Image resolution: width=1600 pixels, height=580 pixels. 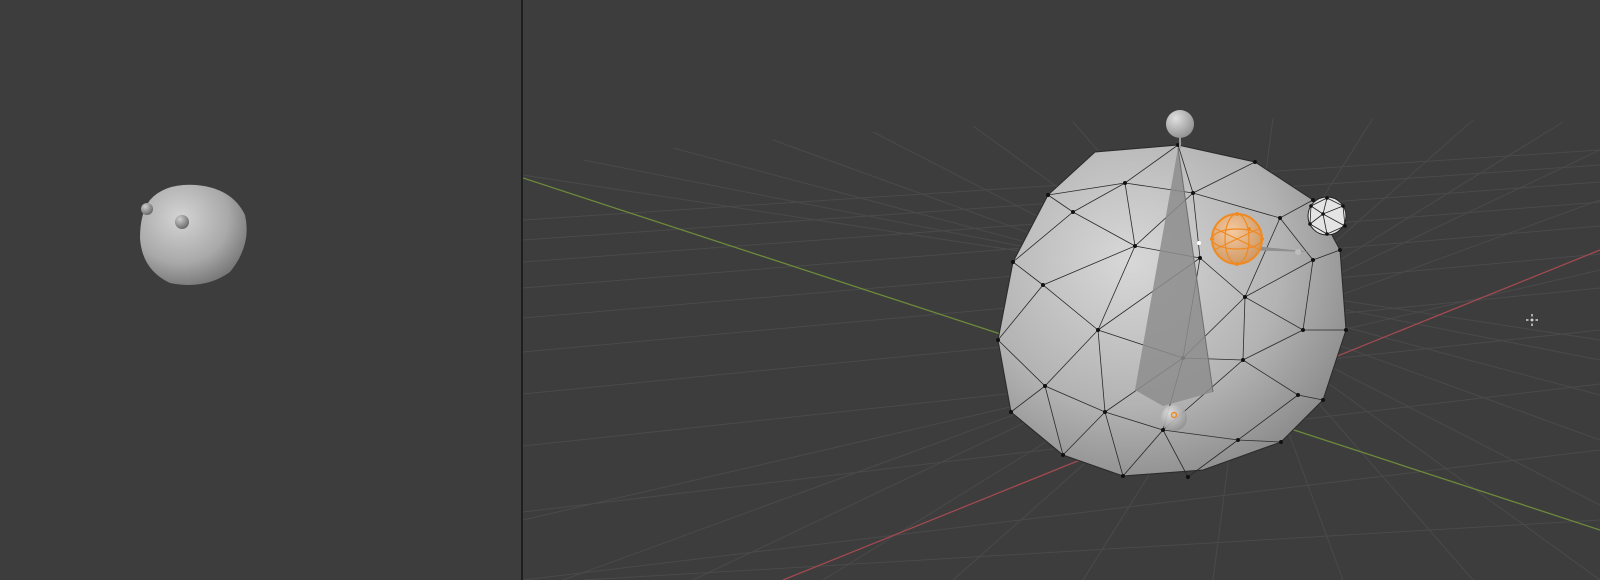 What do you see at coordinates (182, 222) in the screenshot?
I see `preview-small-sphere-center` at bounding box center [182, 222].